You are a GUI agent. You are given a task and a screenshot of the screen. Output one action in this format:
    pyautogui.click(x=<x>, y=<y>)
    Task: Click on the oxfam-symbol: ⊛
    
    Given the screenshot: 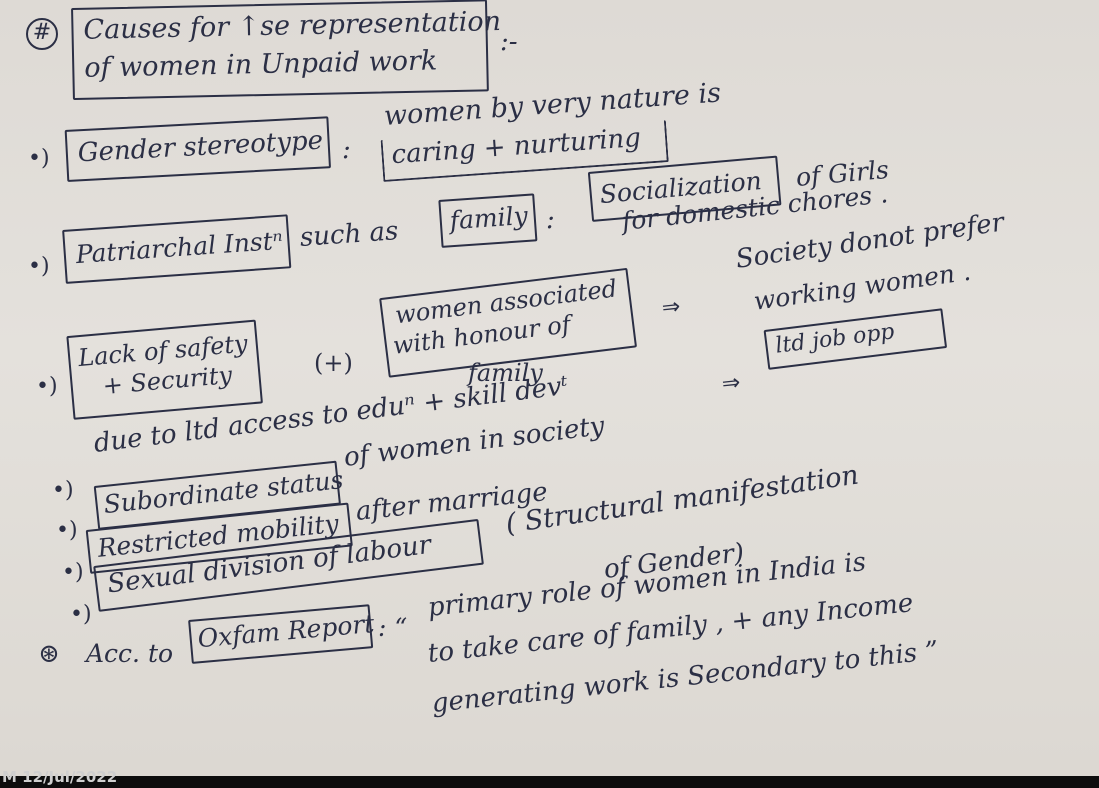 What is the action you would take?
    pyautogui.click(x=49, y=654)
    